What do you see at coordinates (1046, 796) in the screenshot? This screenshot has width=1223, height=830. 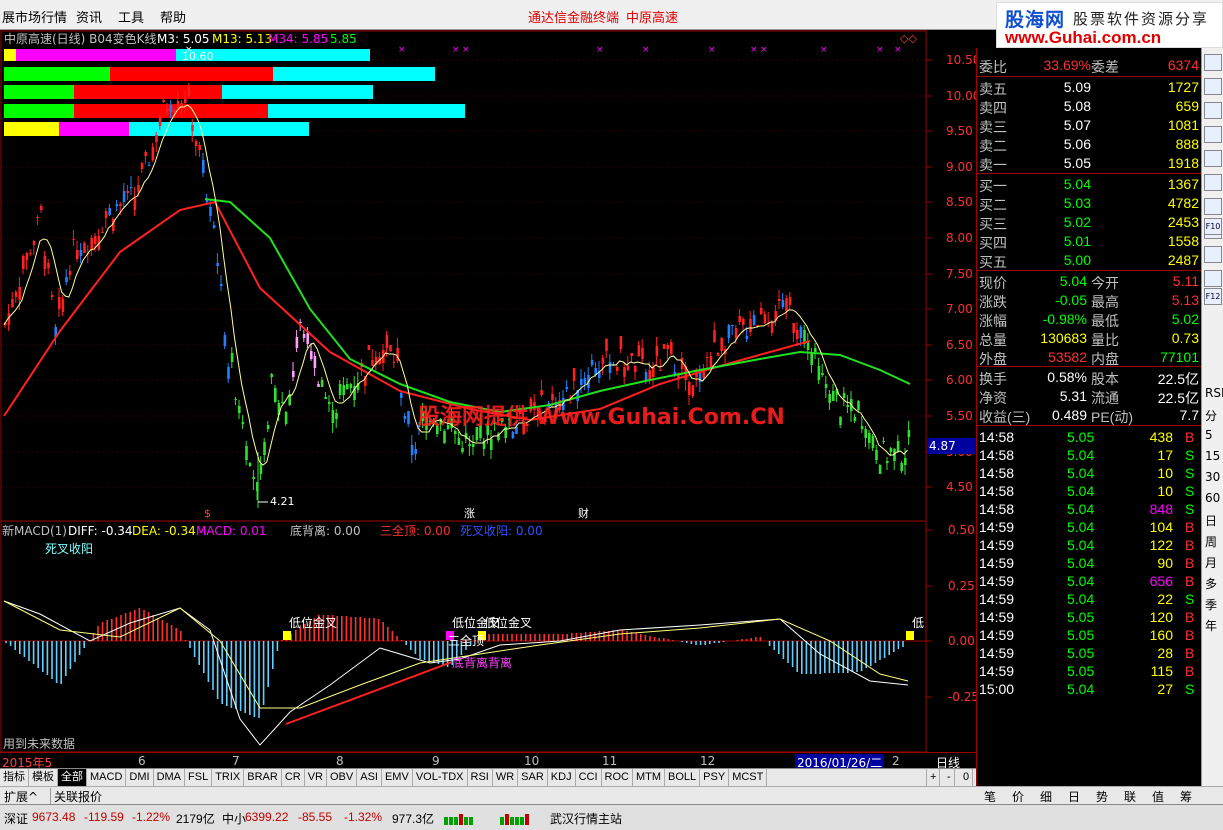 I see `bottom-tab: 细` at bounding box center [1046, 796].